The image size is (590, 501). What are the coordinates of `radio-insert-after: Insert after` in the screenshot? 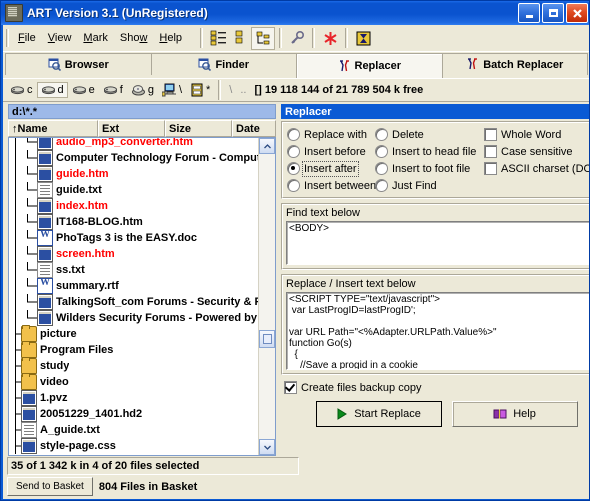 It's located at (331, 168).